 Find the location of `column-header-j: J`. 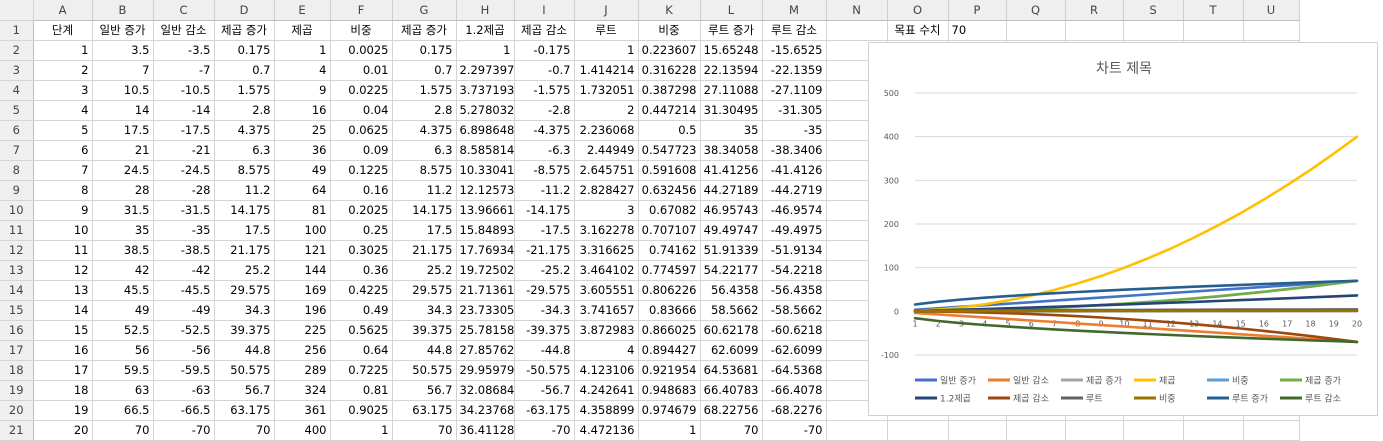

column-header-j: J is located at coordinates (606, 10).